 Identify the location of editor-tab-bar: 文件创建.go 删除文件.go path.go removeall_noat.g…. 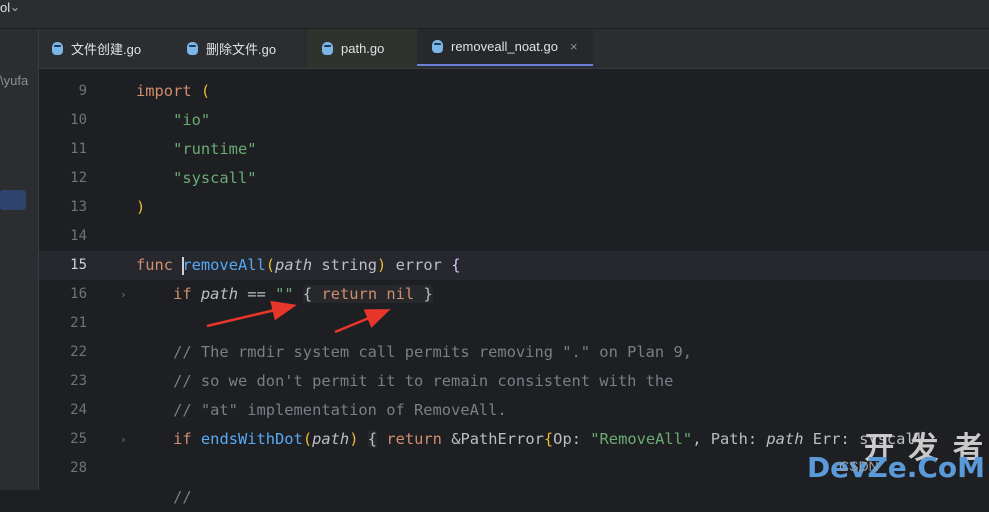
(514, 49).